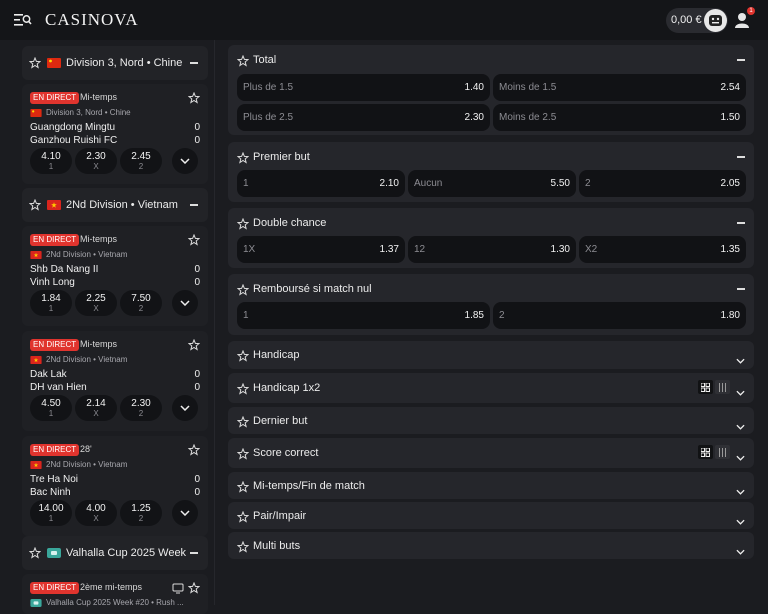 This screenshot has height=614, width=768. Describe the element at coordinates (492, 183) in the screenshot. I see `selection-button: Aucun 5.50` at that location.